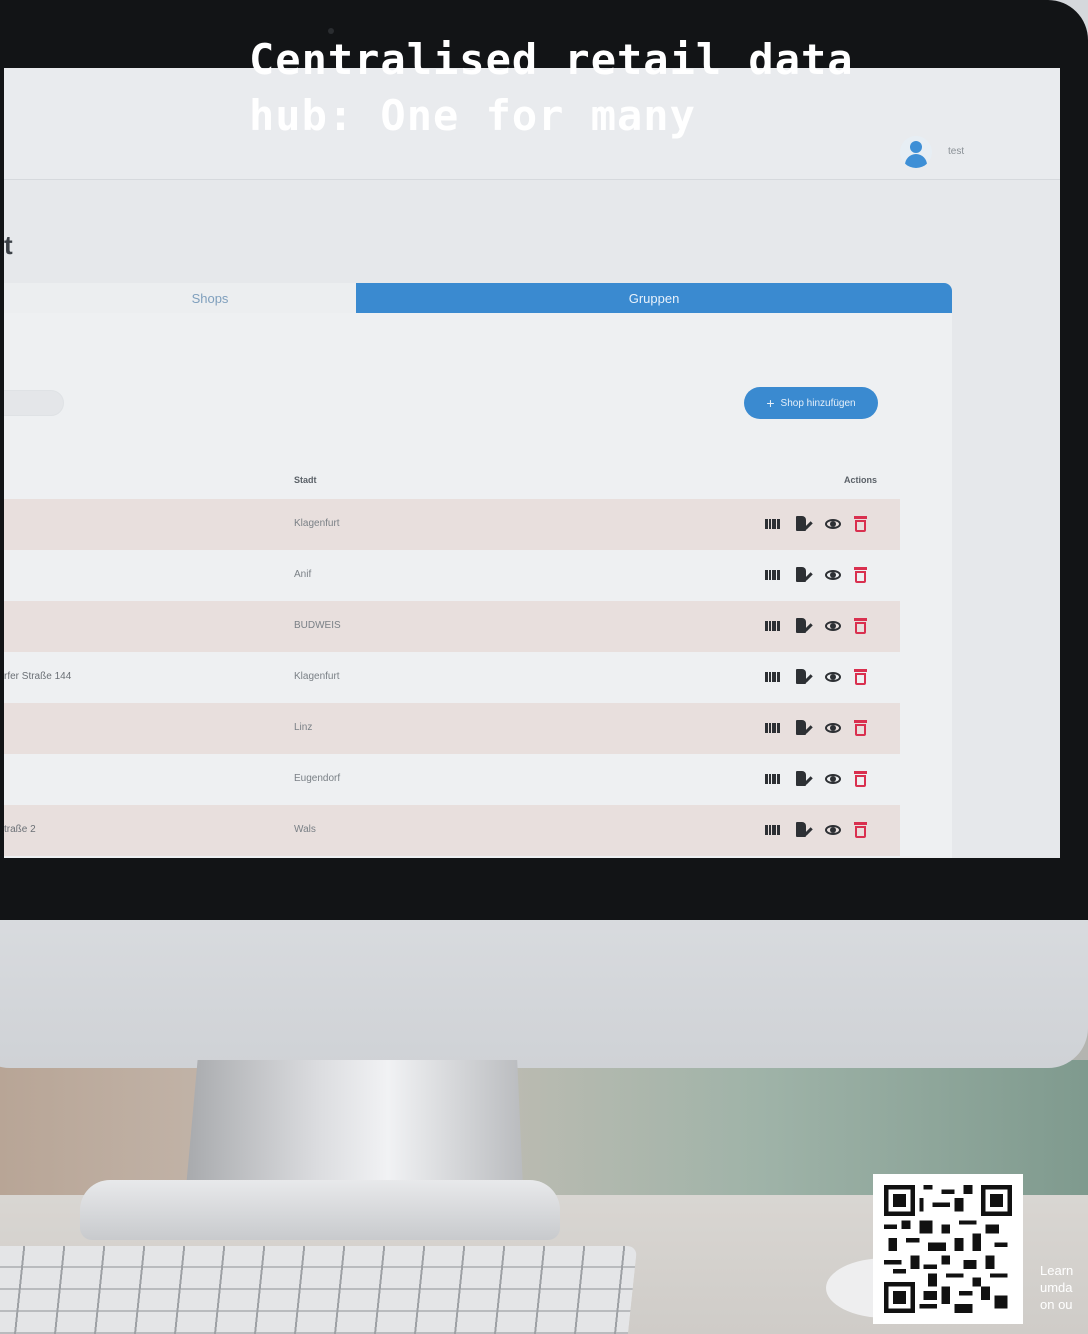 The image size is (1088, 1334). Describe the element at coordinates (452, 728) in the screenshot. I see `table-row: Linz` at that location.